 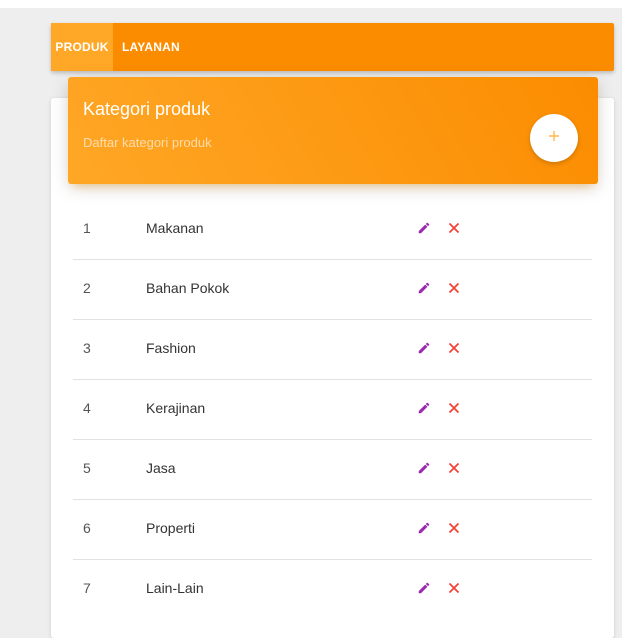 I want to click on row-number: 6, so click(x=87, y=528).